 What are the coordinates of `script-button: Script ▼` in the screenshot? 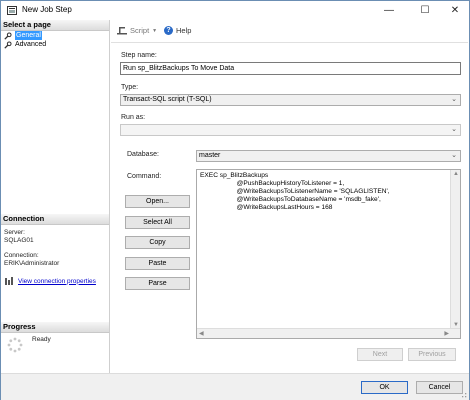 It's located at (137, 30).